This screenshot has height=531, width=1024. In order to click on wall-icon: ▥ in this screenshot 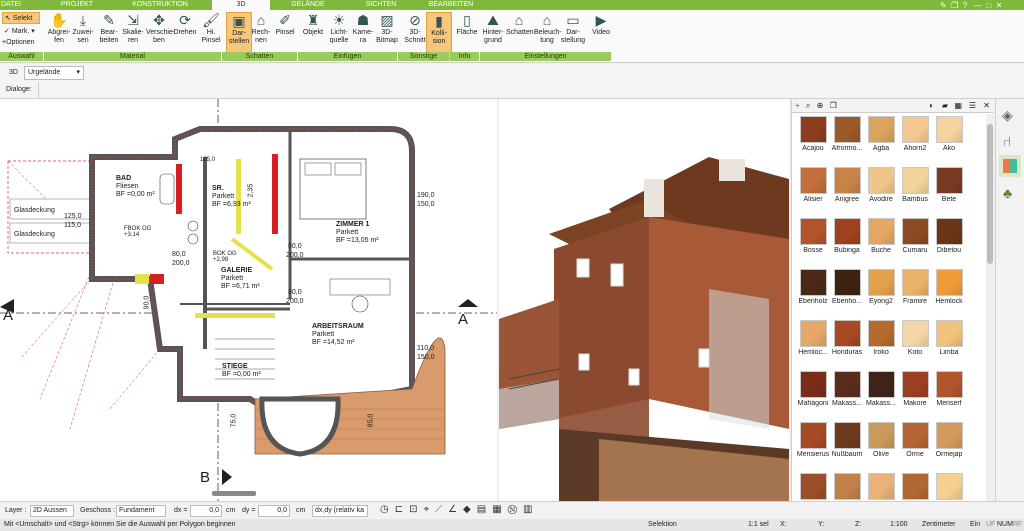, I will do `click(530, 509)`.